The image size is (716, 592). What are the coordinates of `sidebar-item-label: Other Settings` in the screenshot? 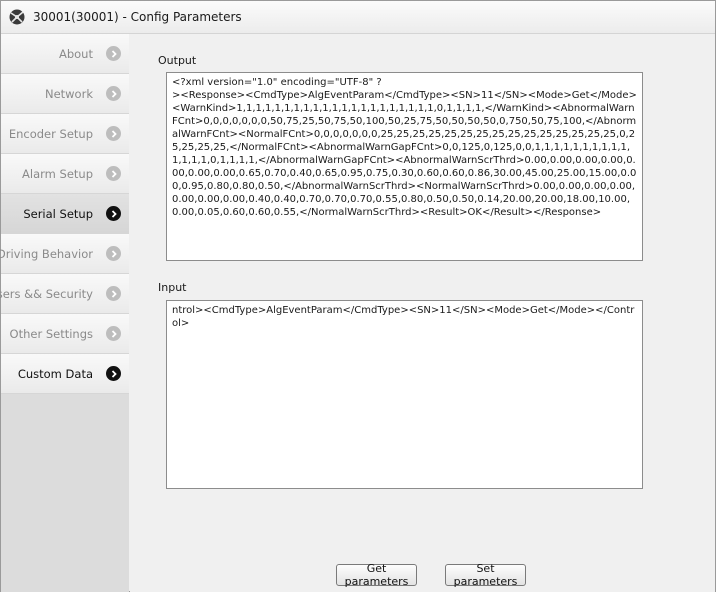 It's located at (51, 333).